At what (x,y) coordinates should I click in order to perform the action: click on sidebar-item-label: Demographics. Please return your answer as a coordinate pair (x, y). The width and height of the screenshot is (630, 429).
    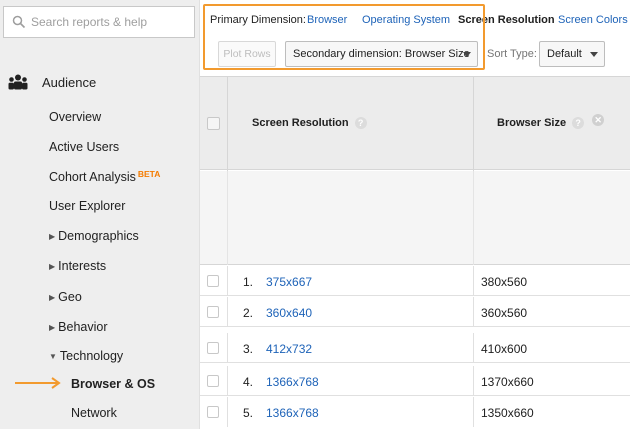
    Looking at the image, I should click on (98, 236).